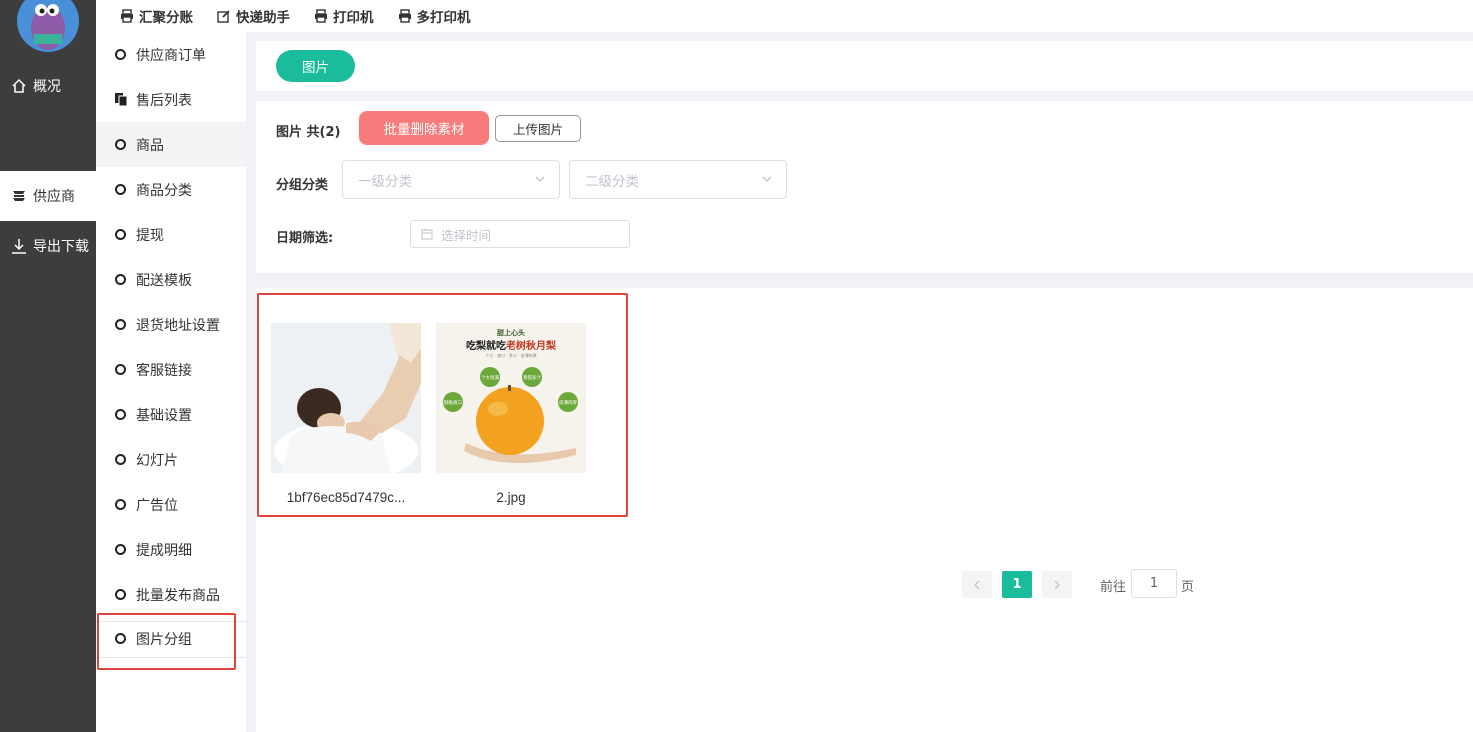 The image size is (1473, 732). I want to click on menu-item-delivery-template: 配送模板, so click(171, 279).